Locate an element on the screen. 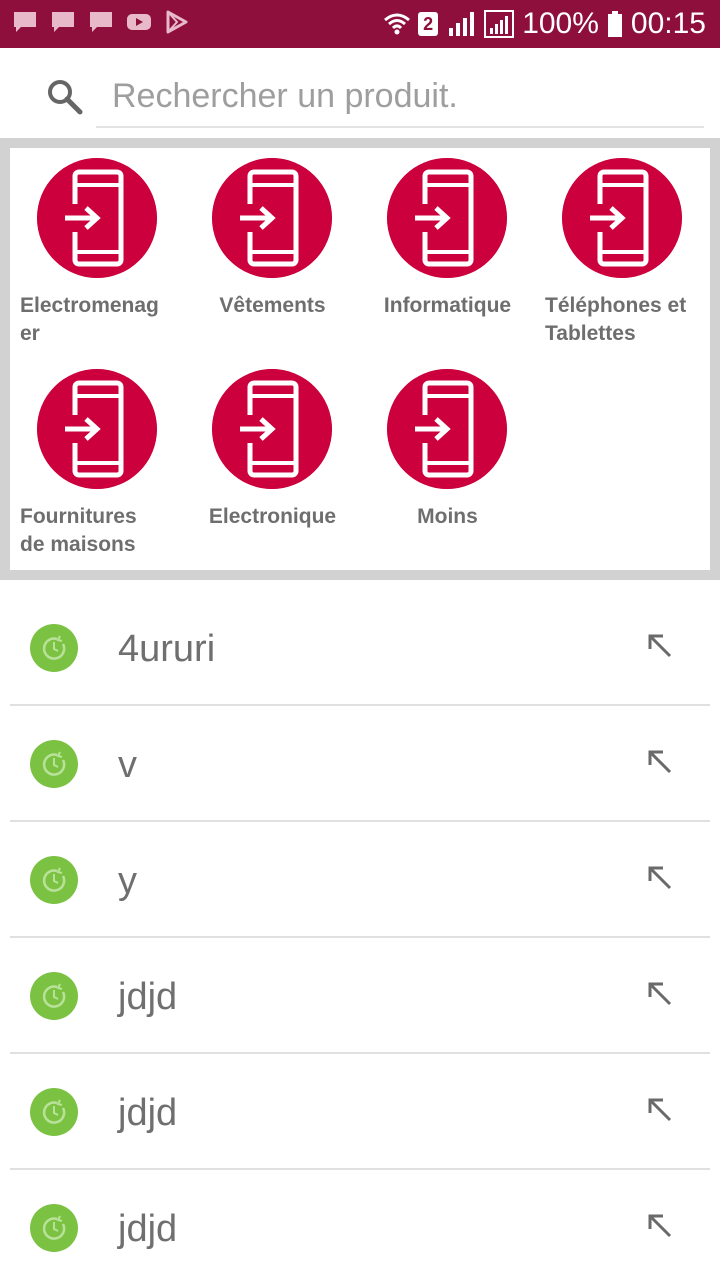 This screenshot has width=720, height=1280. search-icon is located at coordinates (64, 96).